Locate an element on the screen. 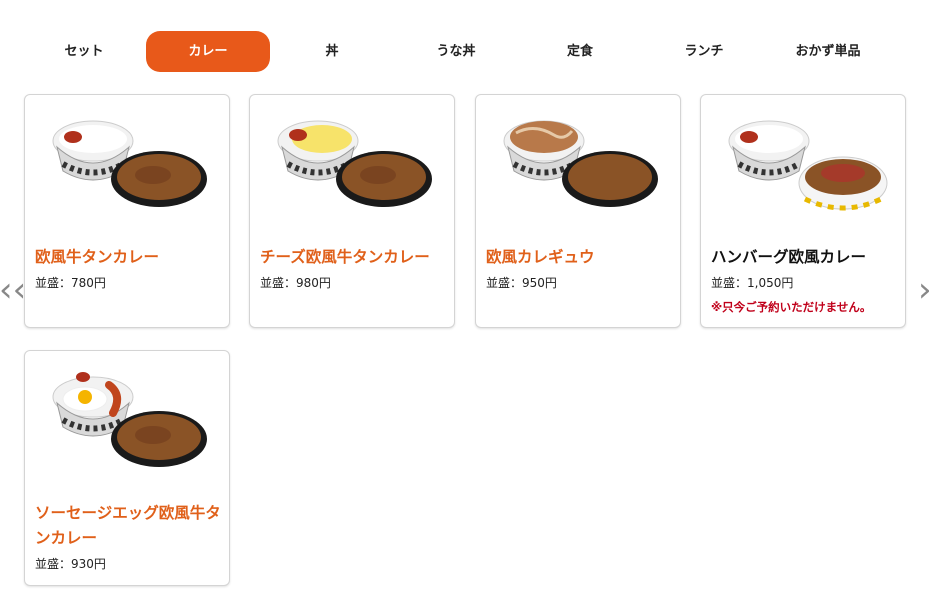 Image resolution: width=932 pixels, height=604 pixels. availability-note: ※只今ご予約いただけません。 is located at coordinates (791, 307).